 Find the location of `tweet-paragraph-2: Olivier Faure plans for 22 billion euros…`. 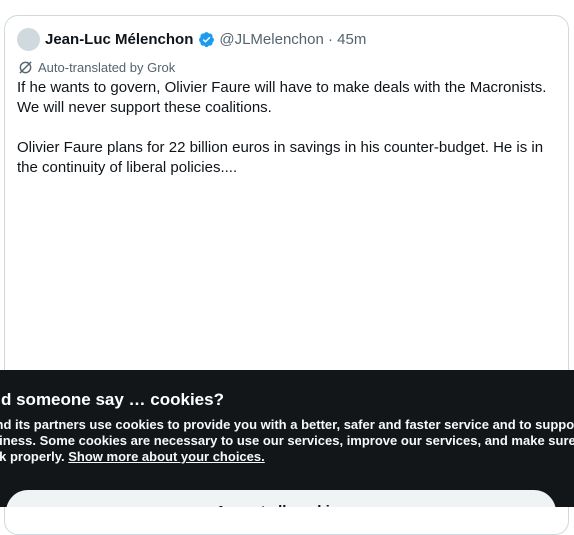

tweet-paragraph-2: Olivier Faure plans for 22 billion euros… is located at coordinates (280, 157).